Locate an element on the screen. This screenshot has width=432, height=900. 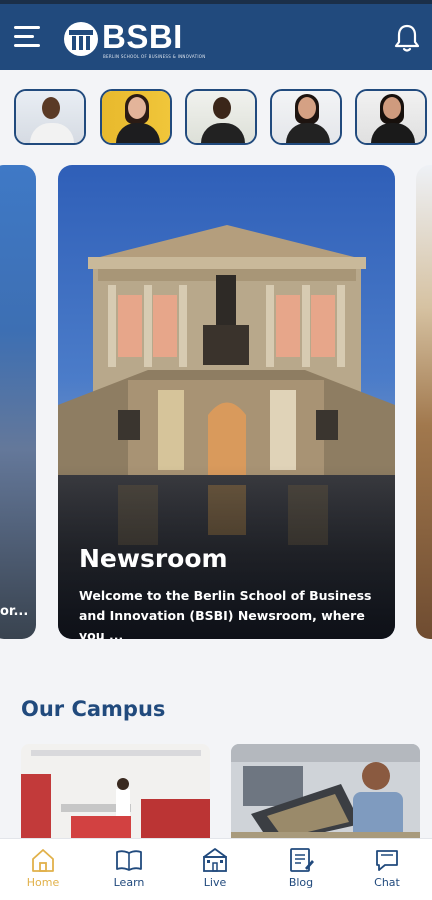
logo-text: BSBI is located at coordinates (142, 36).